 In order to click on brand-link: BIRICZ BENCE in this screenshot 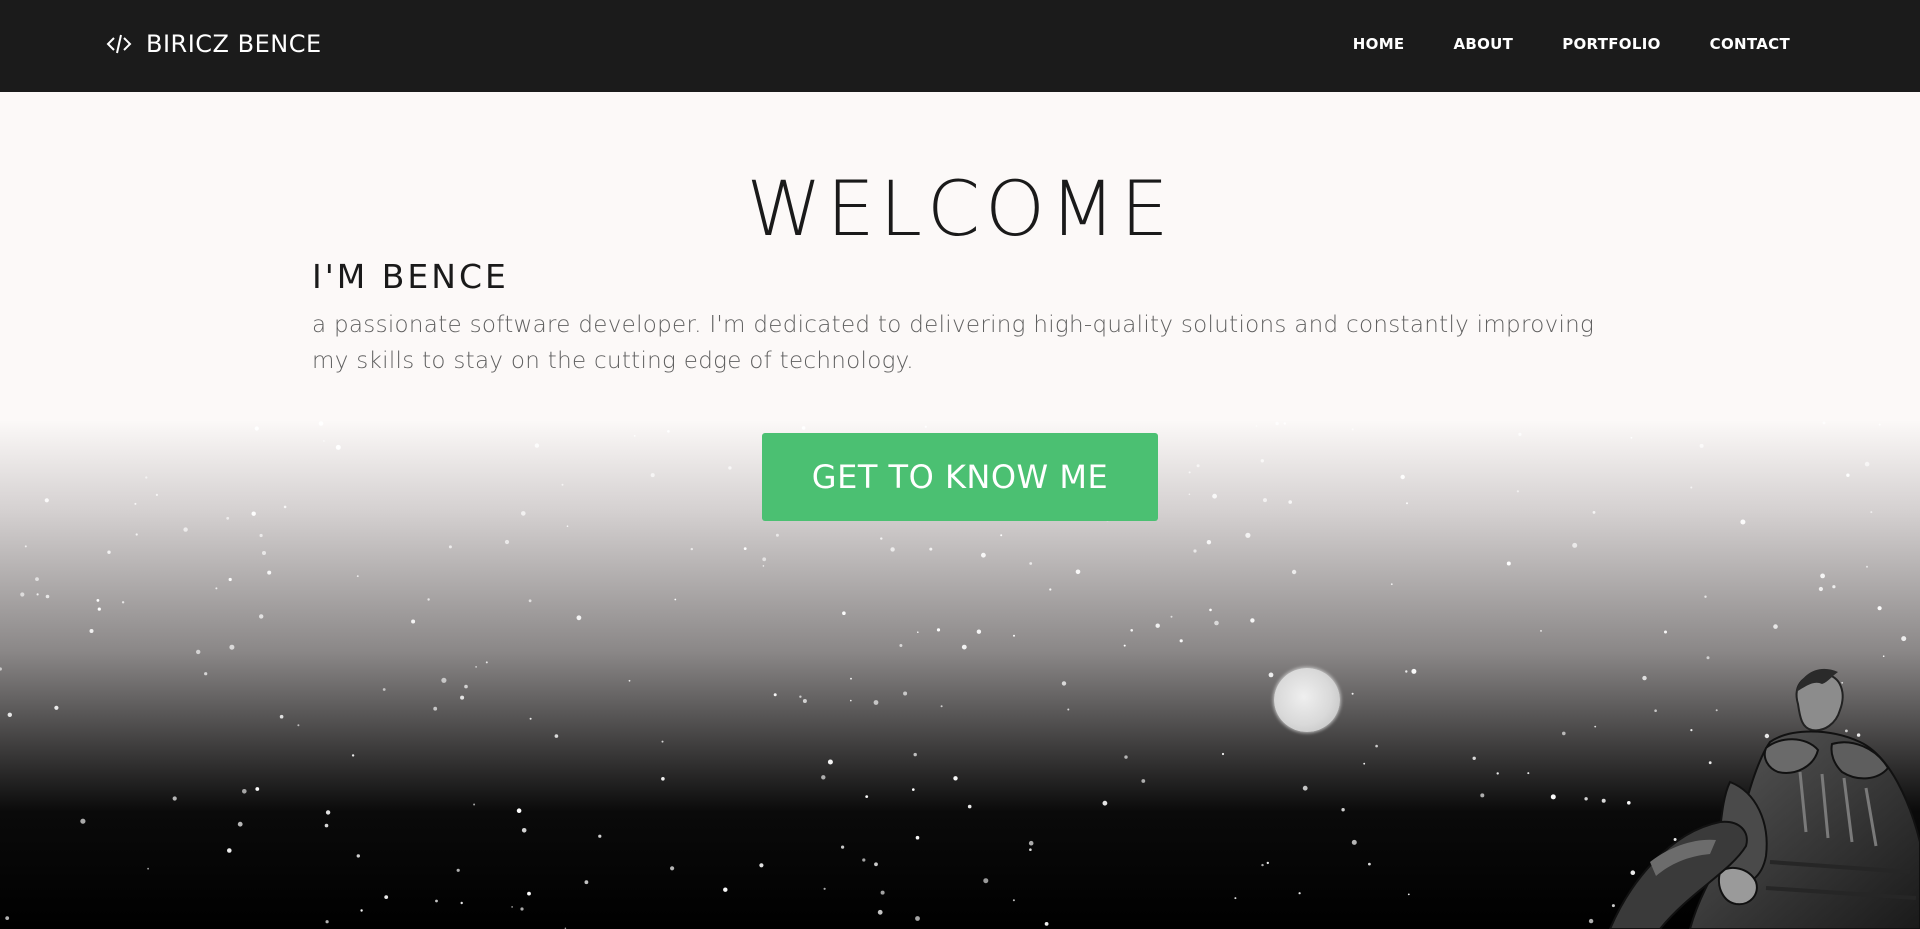, I will do `click(214, 44)`.